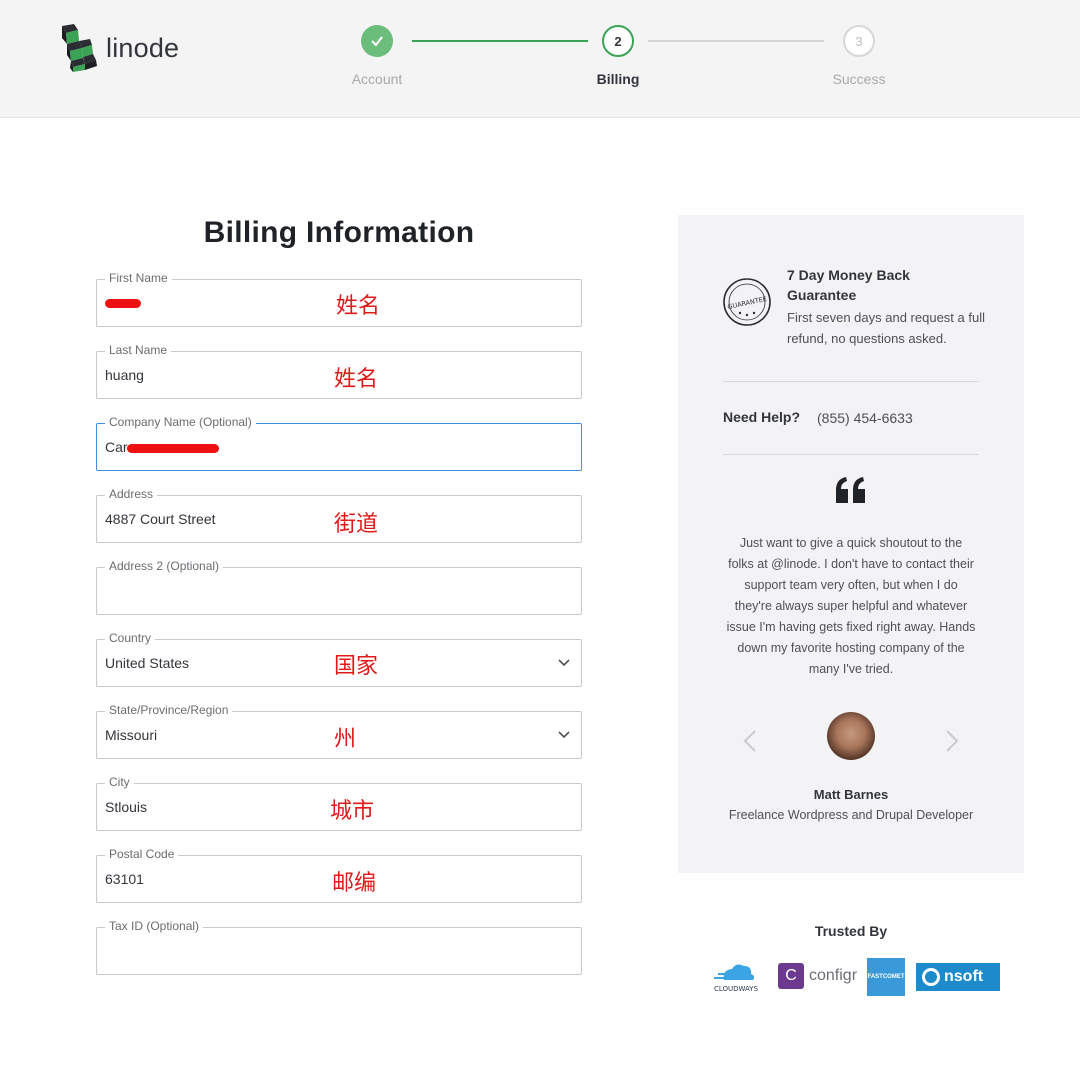  I want to click on cloudways-wordmark: CLOUDWAYS, so click(736, 989).